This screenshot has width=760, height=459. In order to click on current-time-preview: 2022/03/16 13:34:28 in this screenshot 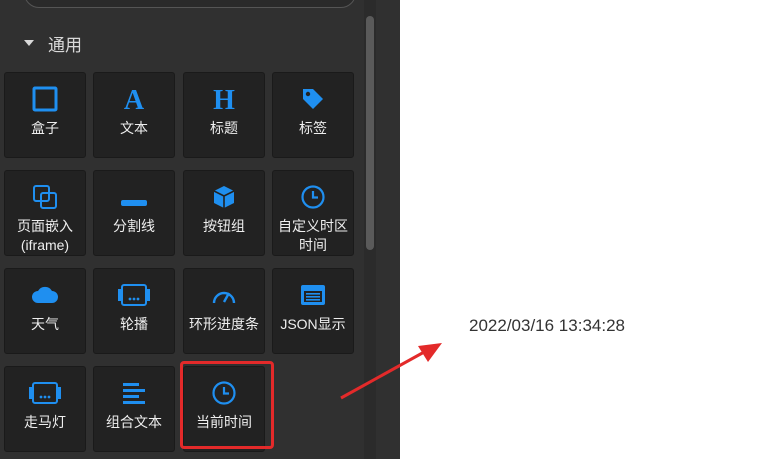, I will do `click(547, 325)`.